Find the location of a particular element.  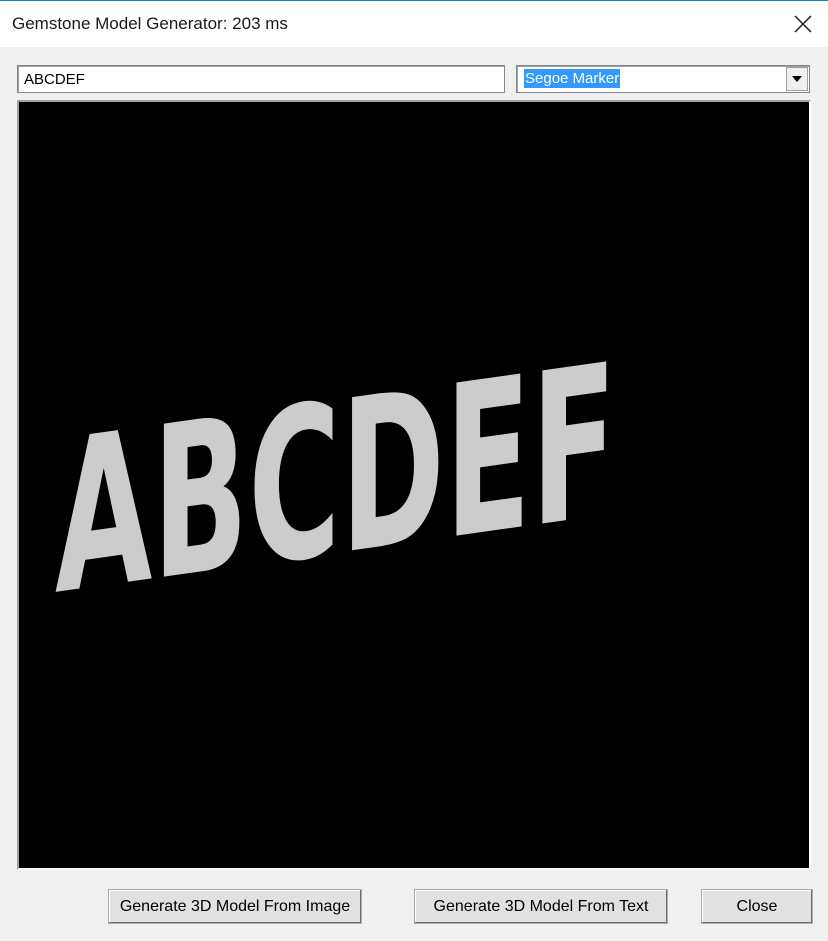

close-button: Close is located at coordinates (757, 906).